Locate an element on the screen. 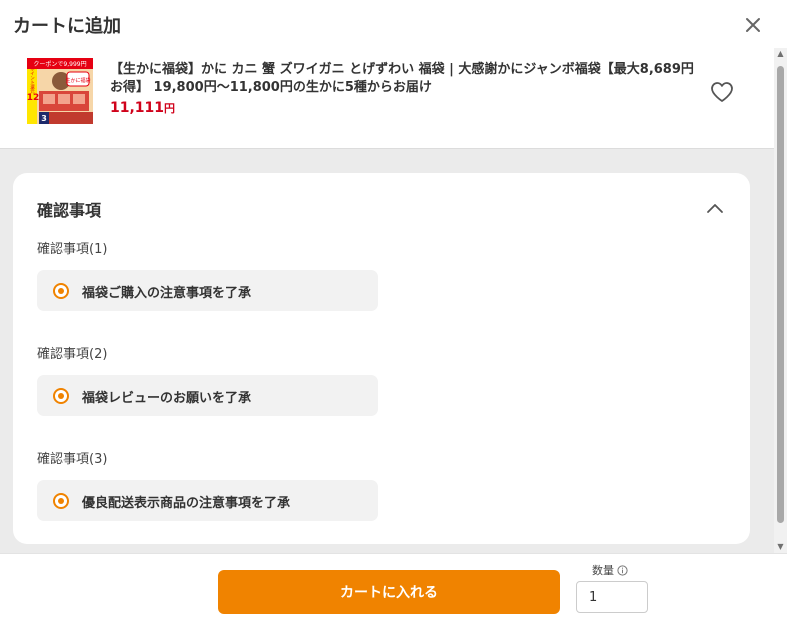  quantity-label: 数量 is located at coordinates (610, 570).